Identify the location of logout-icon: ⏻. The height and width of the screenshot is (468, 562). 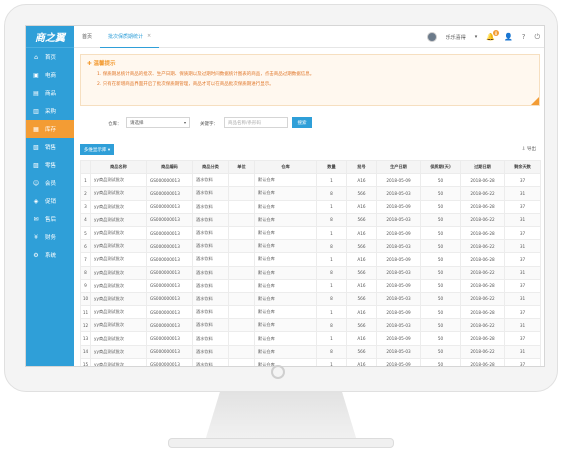
(537, 37).